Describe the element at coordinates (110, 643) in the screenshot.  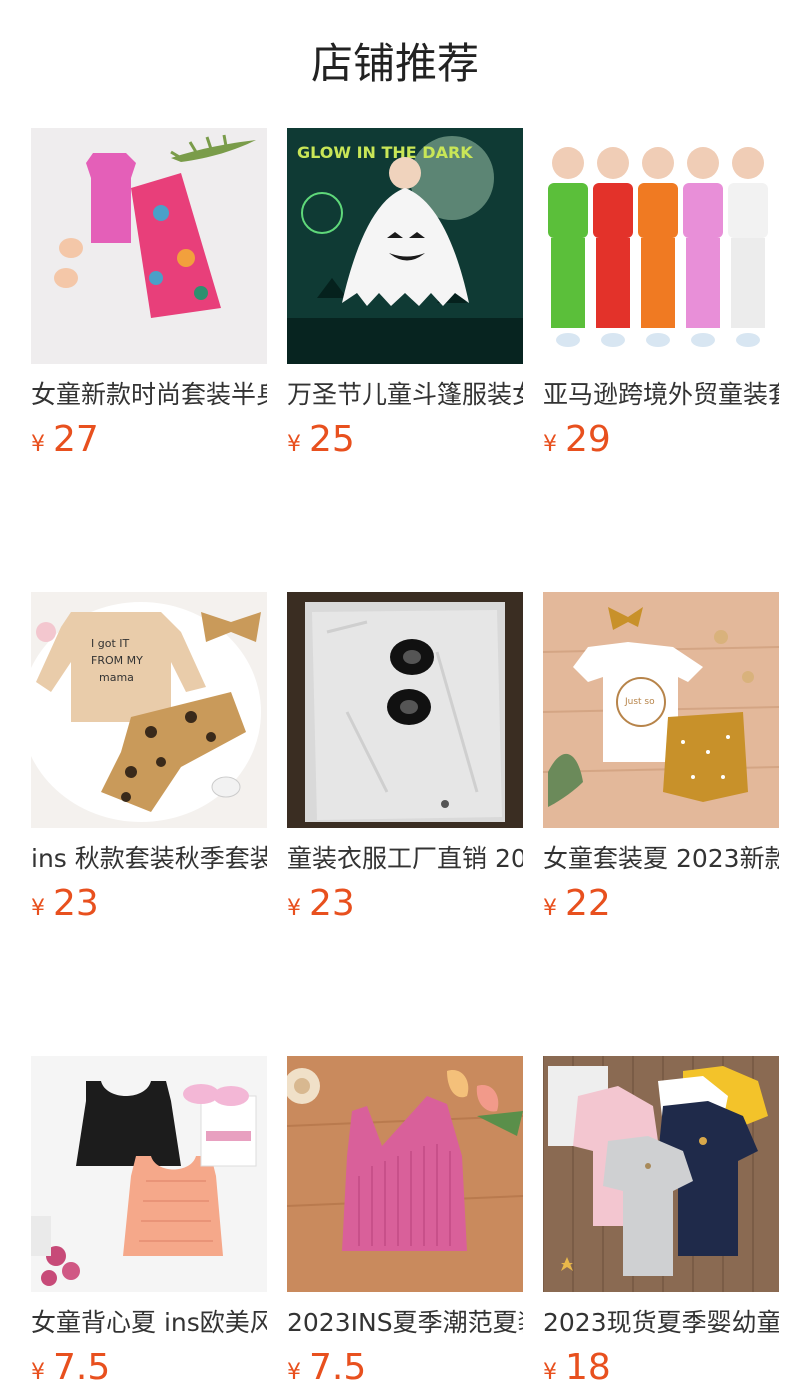
I see `svg-text: I got IT` at that location.